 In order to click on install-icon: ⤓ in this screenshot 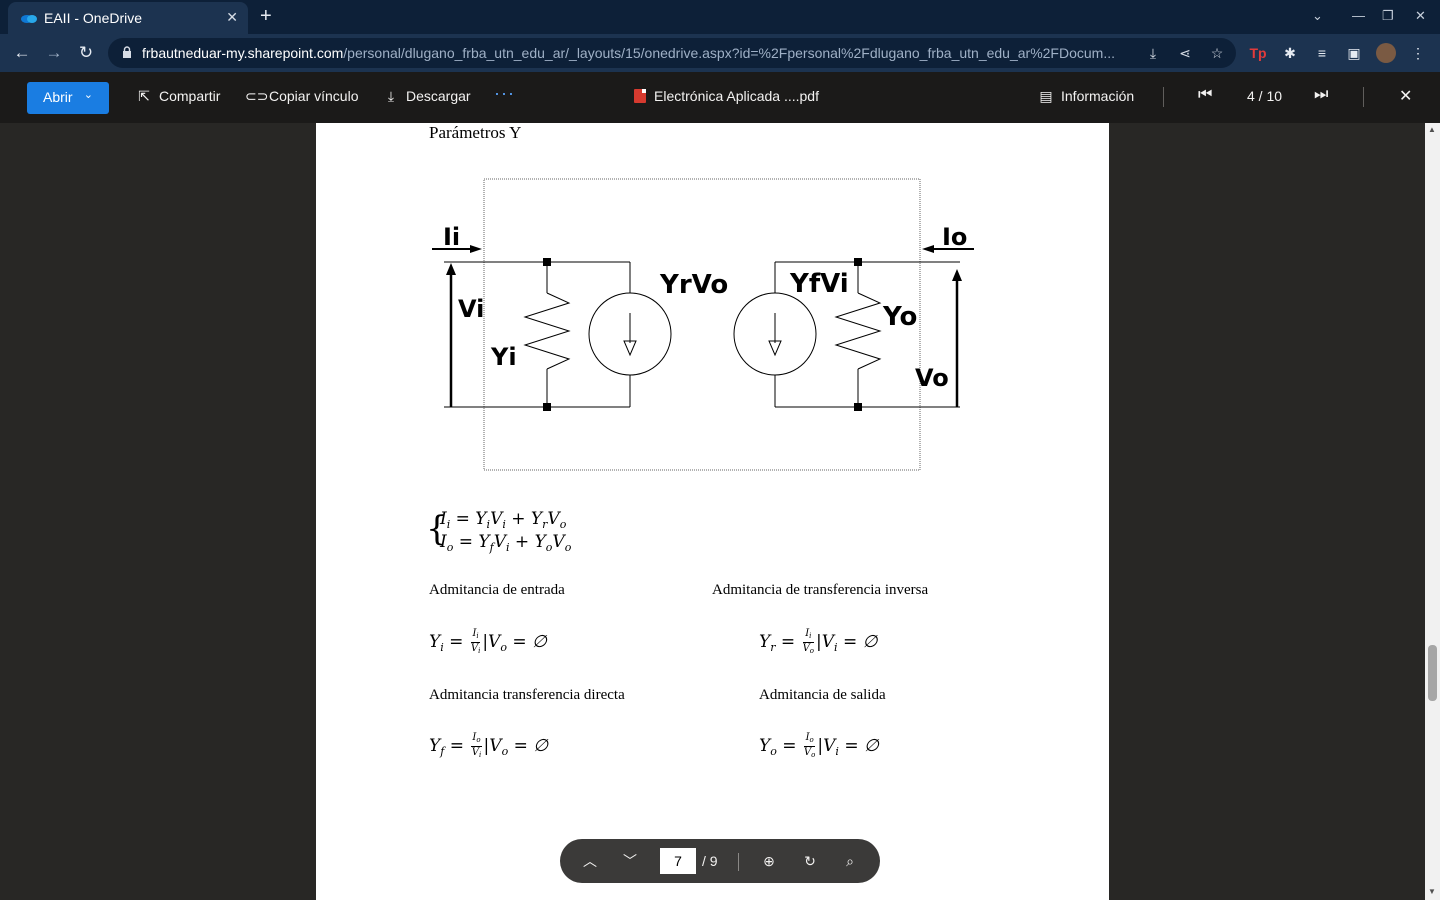, I will do `click(1153, 53)`.